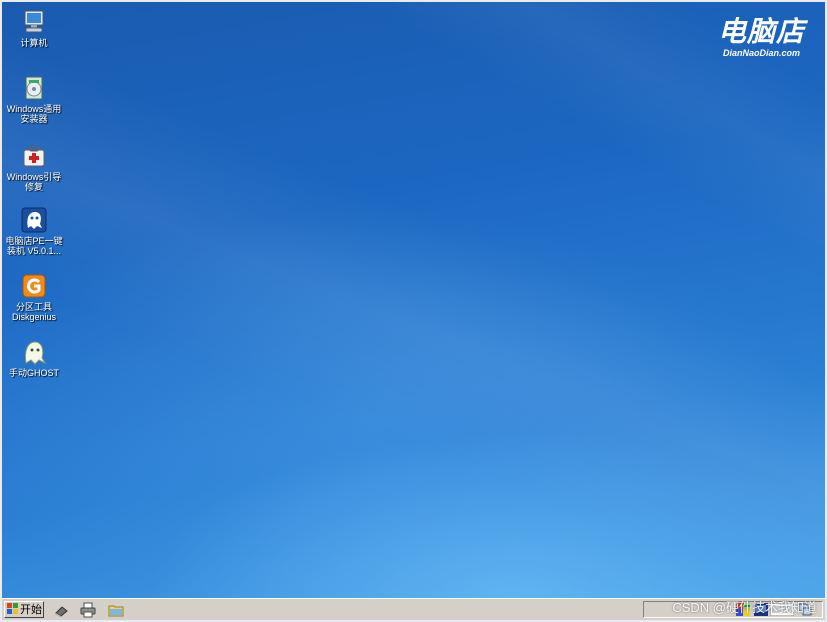 The image size is (827, 622). What do you see at coordinates (36, 353) in the screenshot?
I see `ghost-icon` at bounding box center [36, 353].